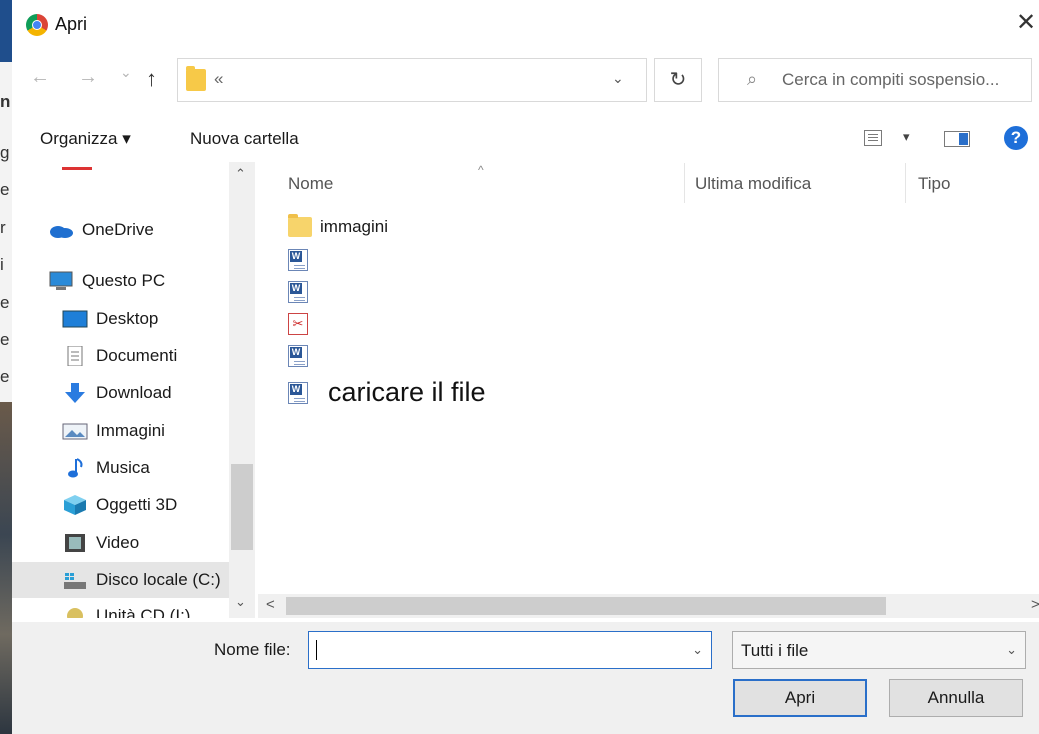 The height and width of the screenshot is (734, 1039). What do you see at coordinates (75, 431) in the screenshot?
I see `pictures-icon` at bounding box center [75, 431].